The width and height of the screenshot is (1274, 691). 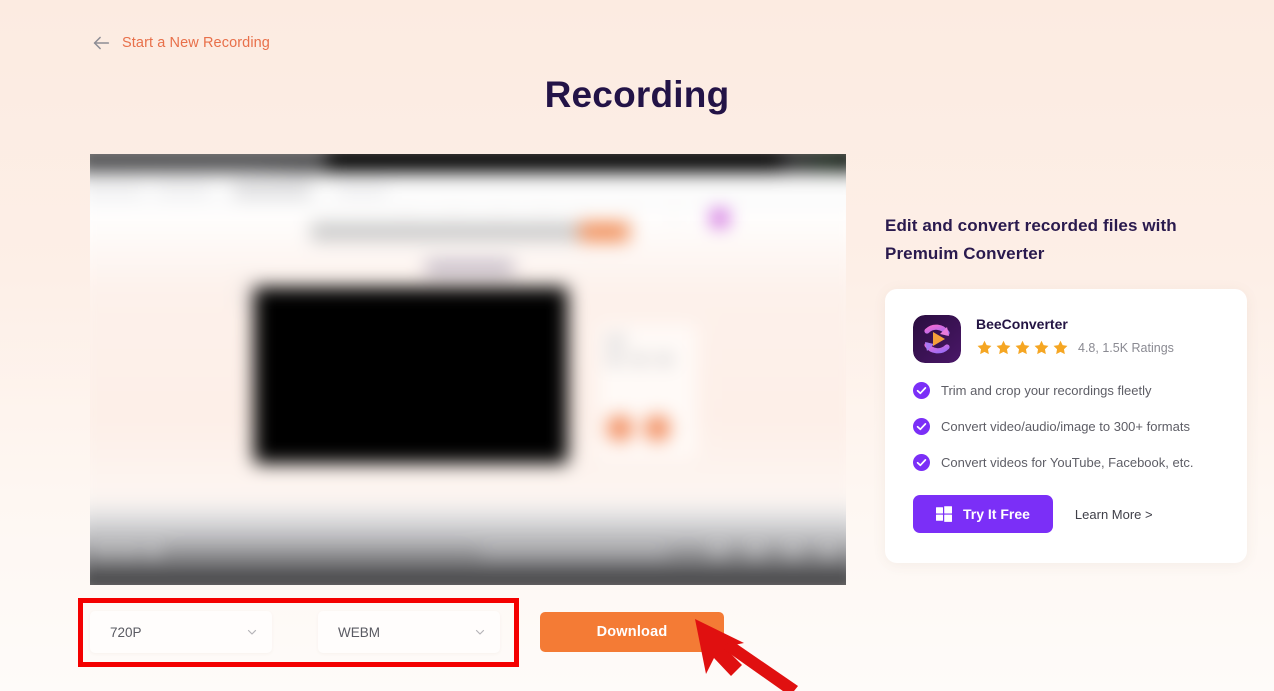 I want to click on star-rating, so click(x=1022, y=347).